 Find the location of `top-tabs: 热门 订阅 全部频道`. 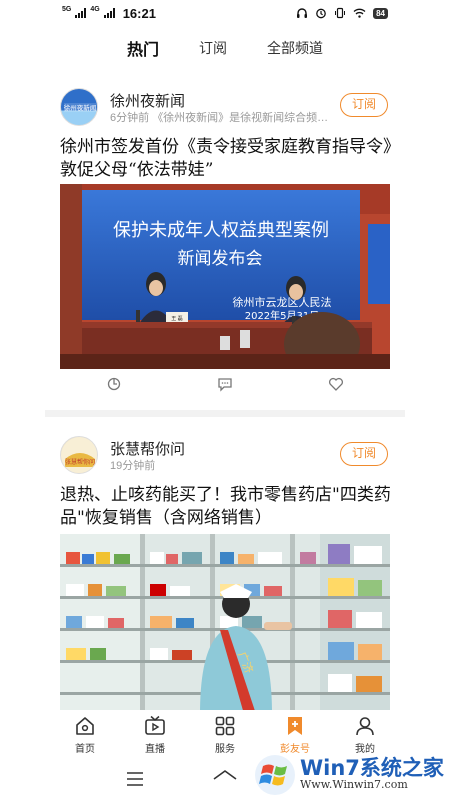

top-tabs: 热门 订阅 全部频道 is located at coordinates (225, 49).